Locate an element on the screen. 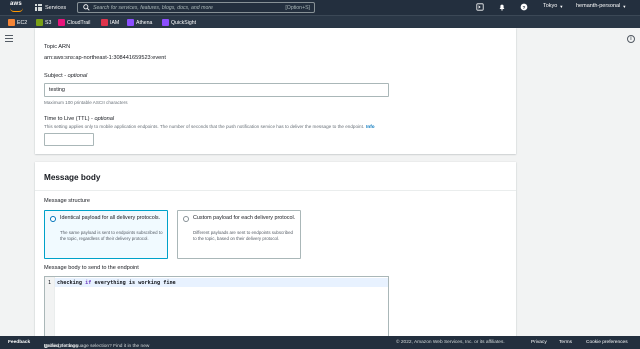 The height and width of the screenshot is (349, 640). notifications-bell-icon is located at coordinates (502, 7).